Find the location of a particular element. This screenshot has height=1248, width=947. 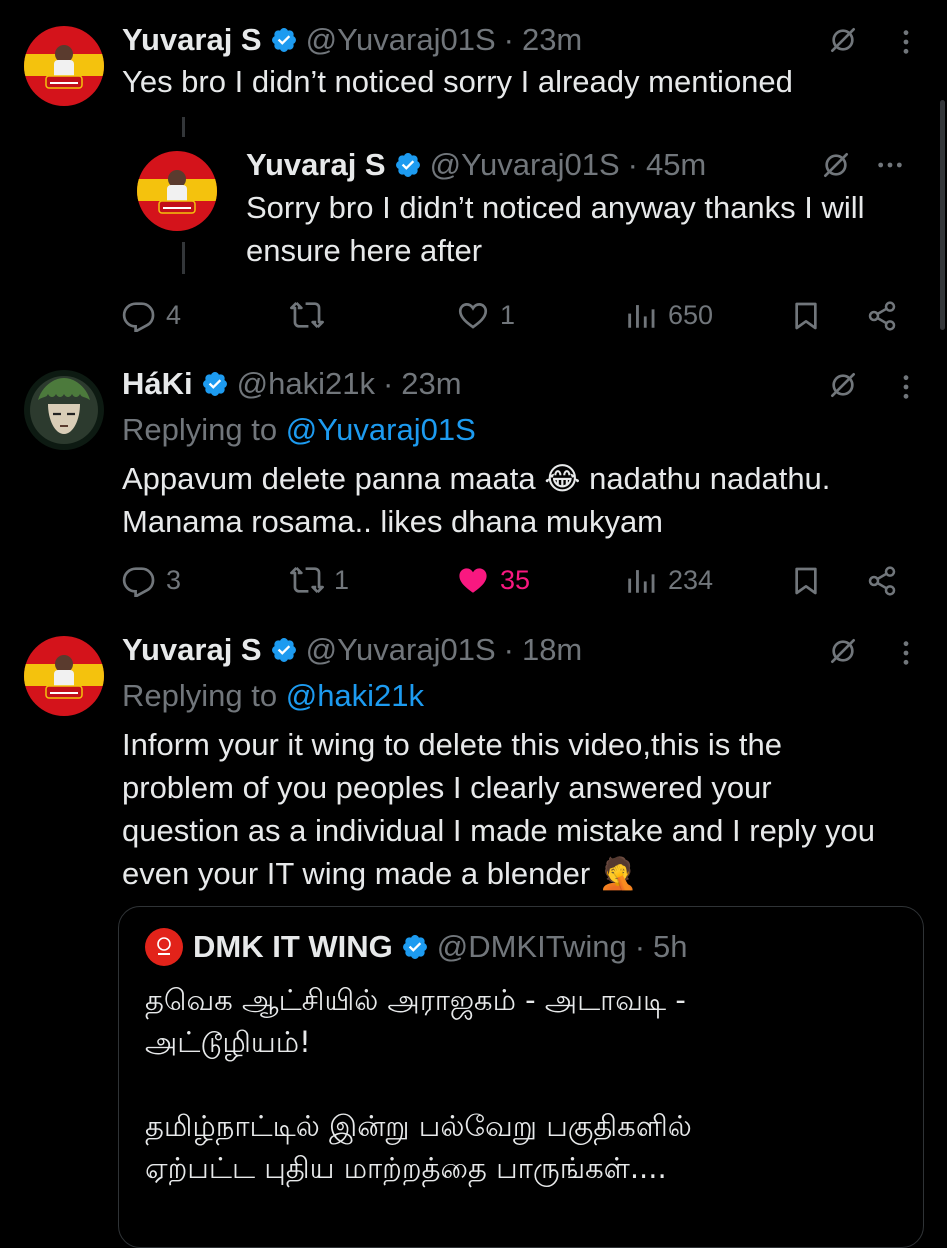

replying-to: Replying to @haki21k is located at coordinates (273, 696).